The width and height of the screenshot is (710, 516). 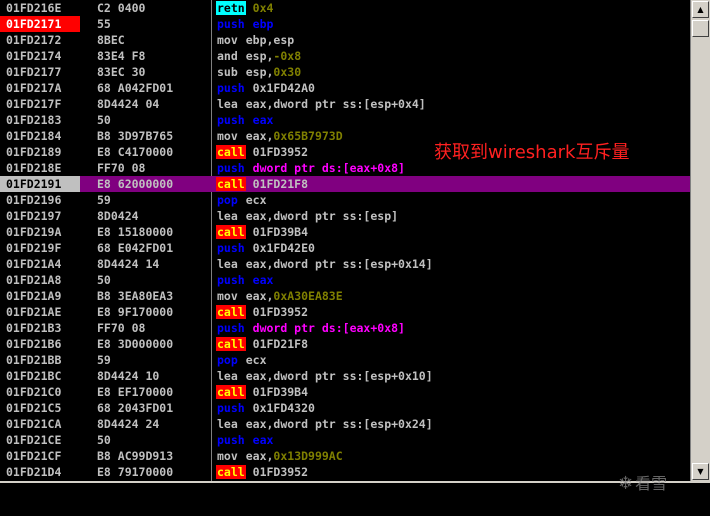 What do you see at coordinates (283, 408) in the screenshot?
I see `row-operand: 0x1FD4320` at bounding box center [283, 408].